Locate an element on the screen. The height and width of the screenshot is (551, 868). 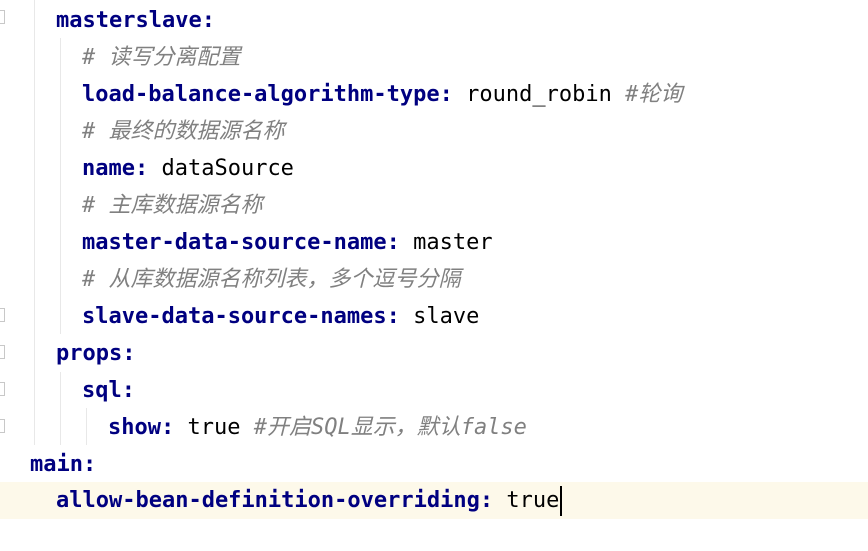
yaml-comment: # 从库数据源名称列表，多个逗号分隔 is located at coordinates (271, 279).